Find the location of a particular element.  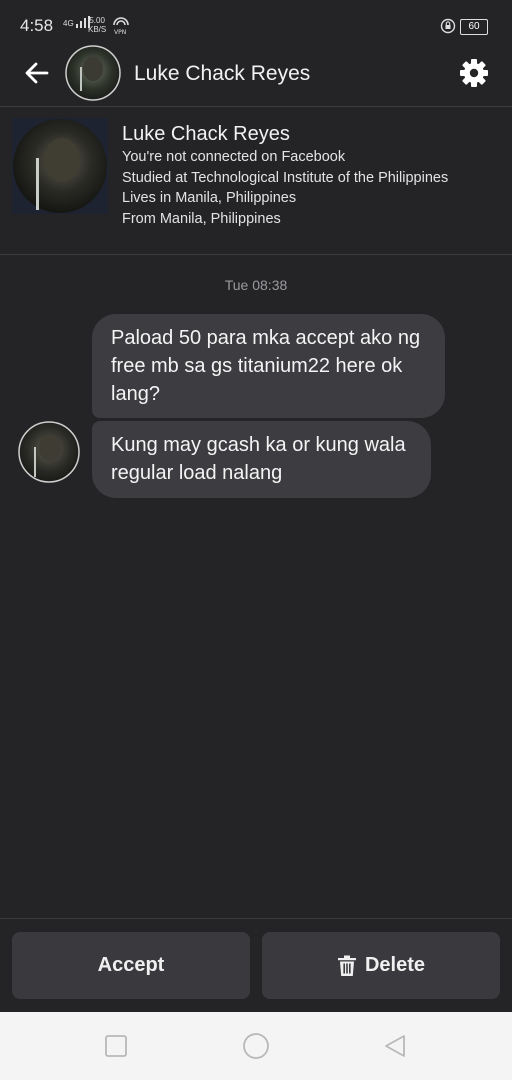

action-divider is located at coordinates (256, 918).